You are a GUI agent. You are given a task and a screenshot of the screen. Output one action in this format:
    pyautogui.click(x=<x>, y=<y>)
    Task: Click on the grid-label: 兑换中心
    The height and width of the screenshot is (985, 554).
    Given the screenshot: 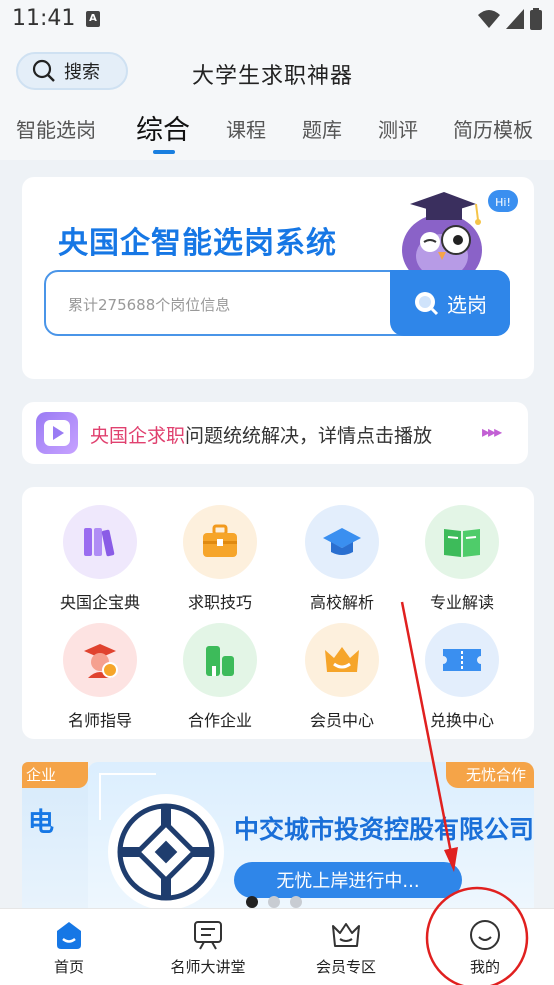 What is the action you would take?
    pyautogui.click(x=461, y=720)
    